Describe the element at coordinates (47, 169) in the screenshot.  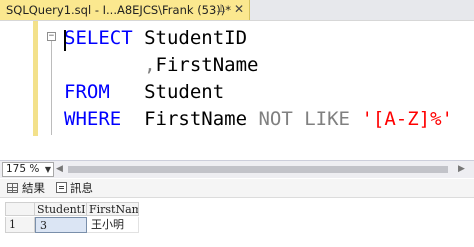
I see `chevron-down-icon: ▼` at that location.